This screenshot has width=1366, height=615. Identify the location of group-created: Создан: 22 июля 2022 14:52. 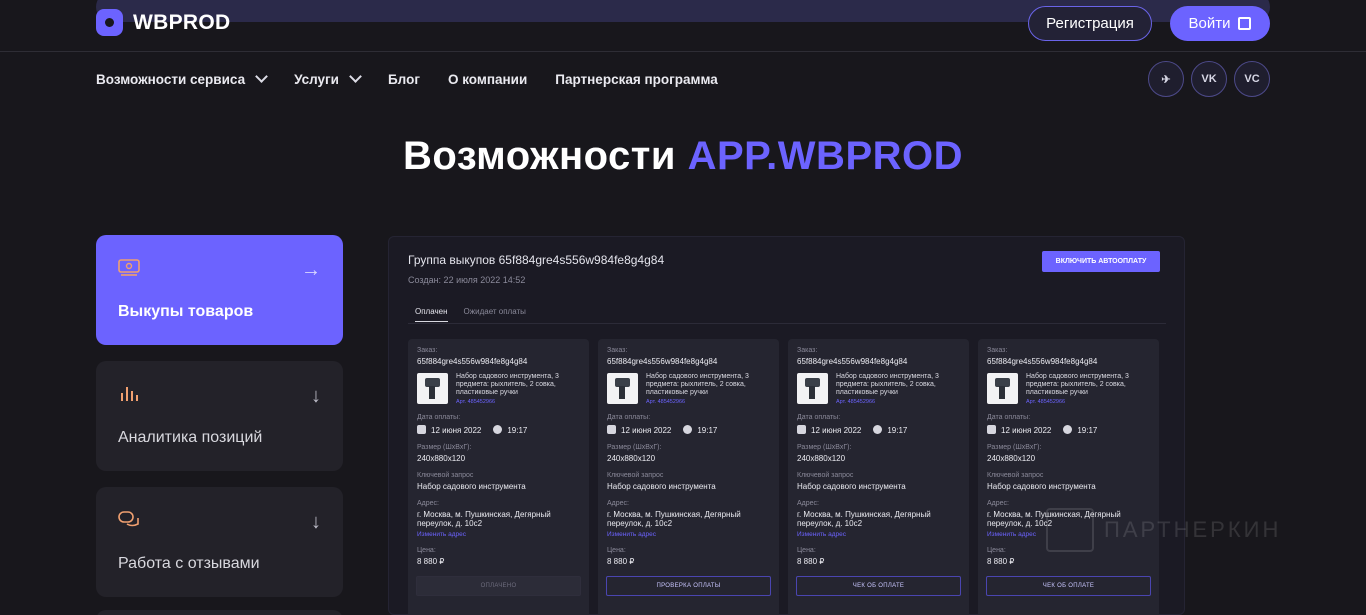
(467, 280).